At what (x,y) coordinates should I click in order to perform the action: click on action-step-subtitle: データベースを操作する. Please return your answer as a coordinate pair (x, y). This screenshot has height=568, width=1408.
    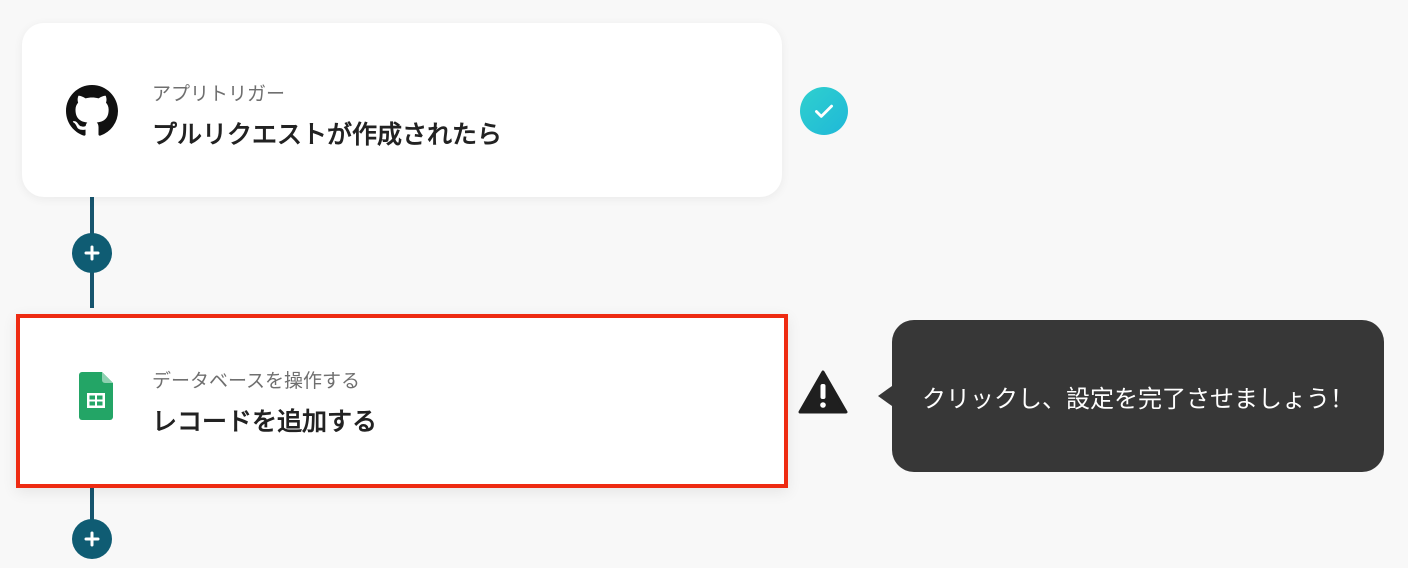
    Looking at the image, I should click on (256, 381).